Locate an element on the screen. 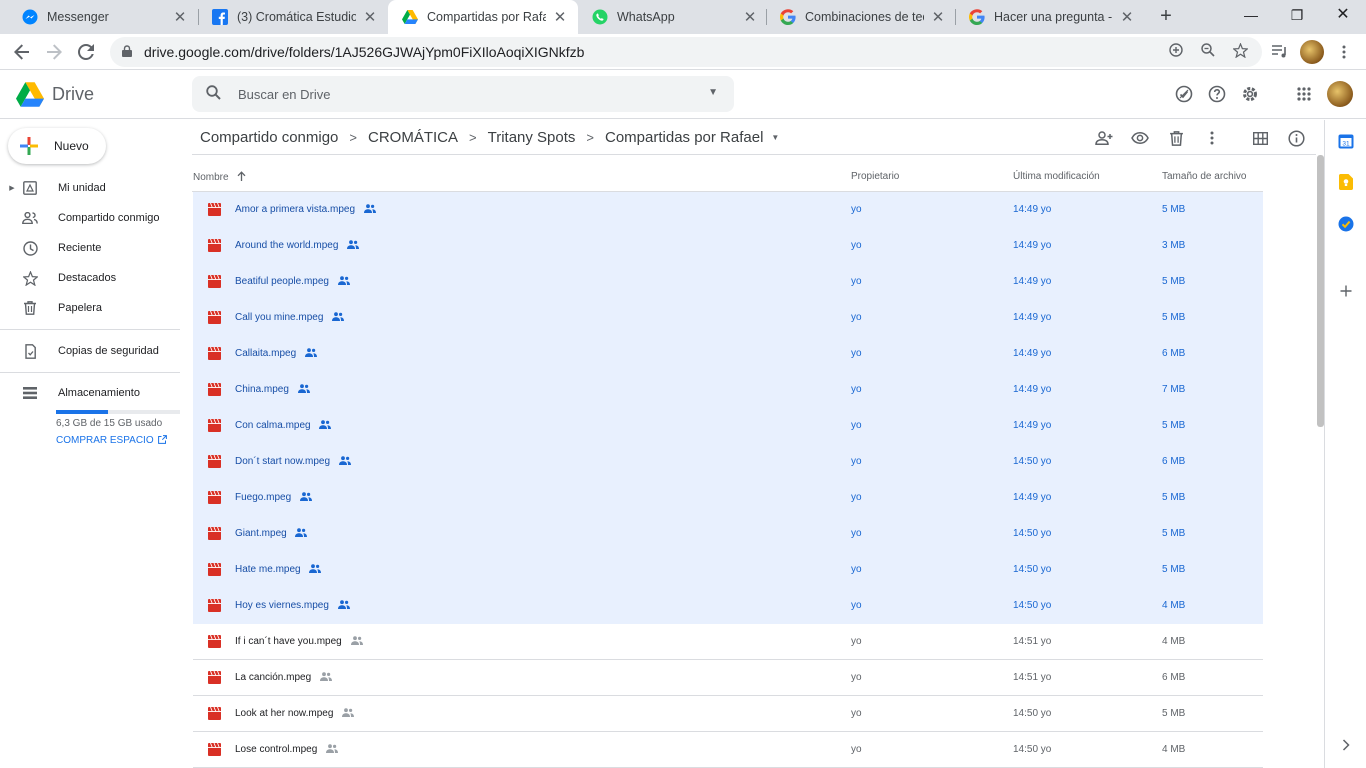  file-row: Around the world.mpeg yo 14:49 yo 3 MB is located at coordinates (728, 246).